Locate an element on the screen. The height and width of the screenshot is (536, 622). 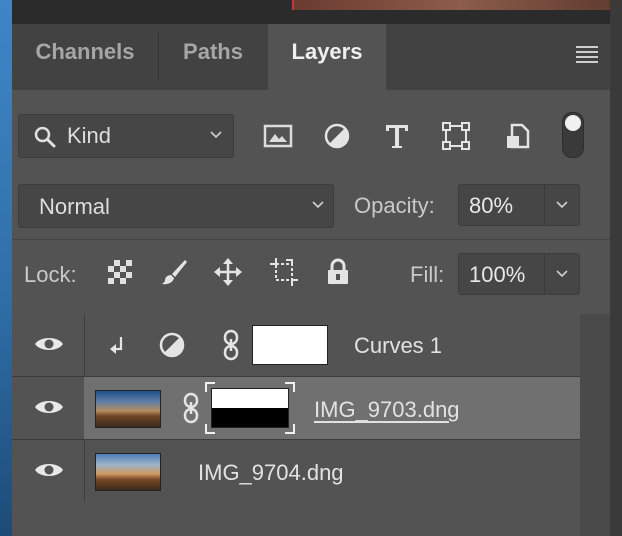
fill-field: 100% is located at coordinates (519, 274).